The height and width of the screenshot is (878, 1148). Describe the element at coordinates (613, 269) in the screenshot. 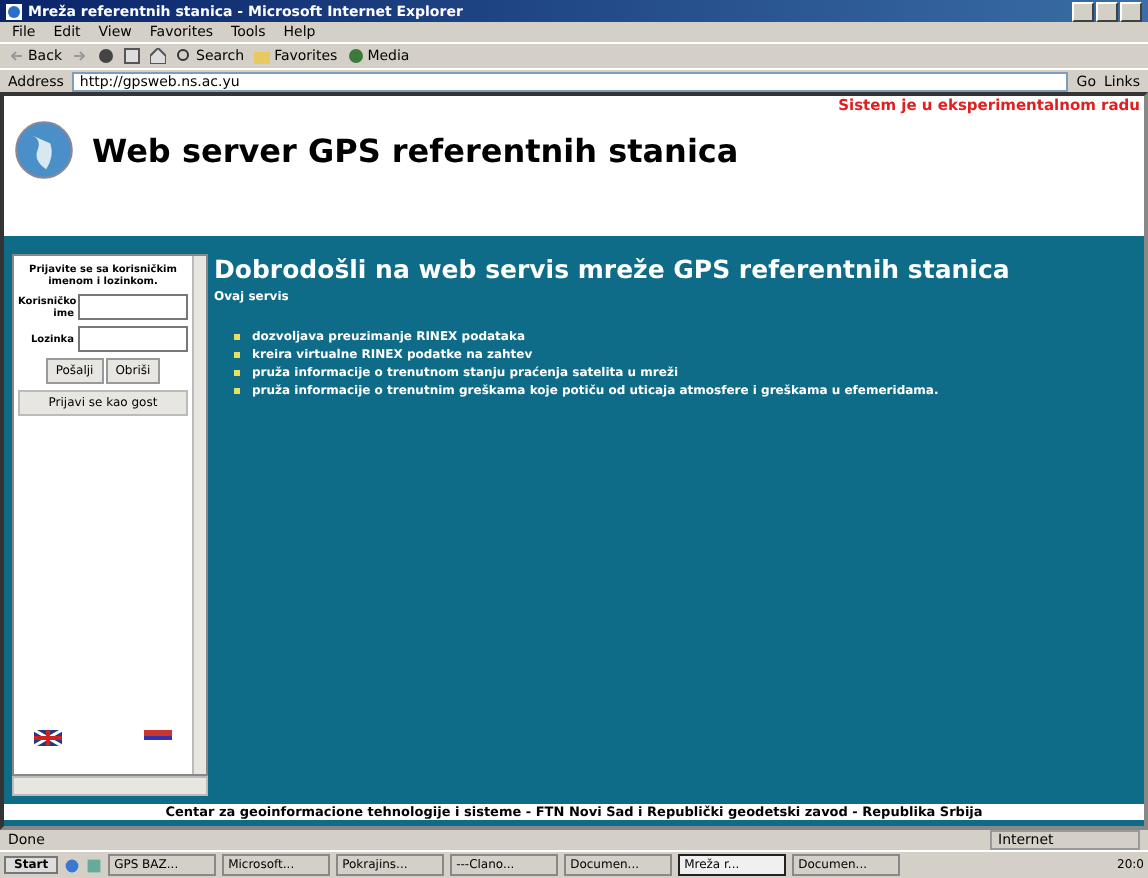

I see `welcome-heading: Dobrodošli na web servis mreže GPS referentnih stanica` at that location.